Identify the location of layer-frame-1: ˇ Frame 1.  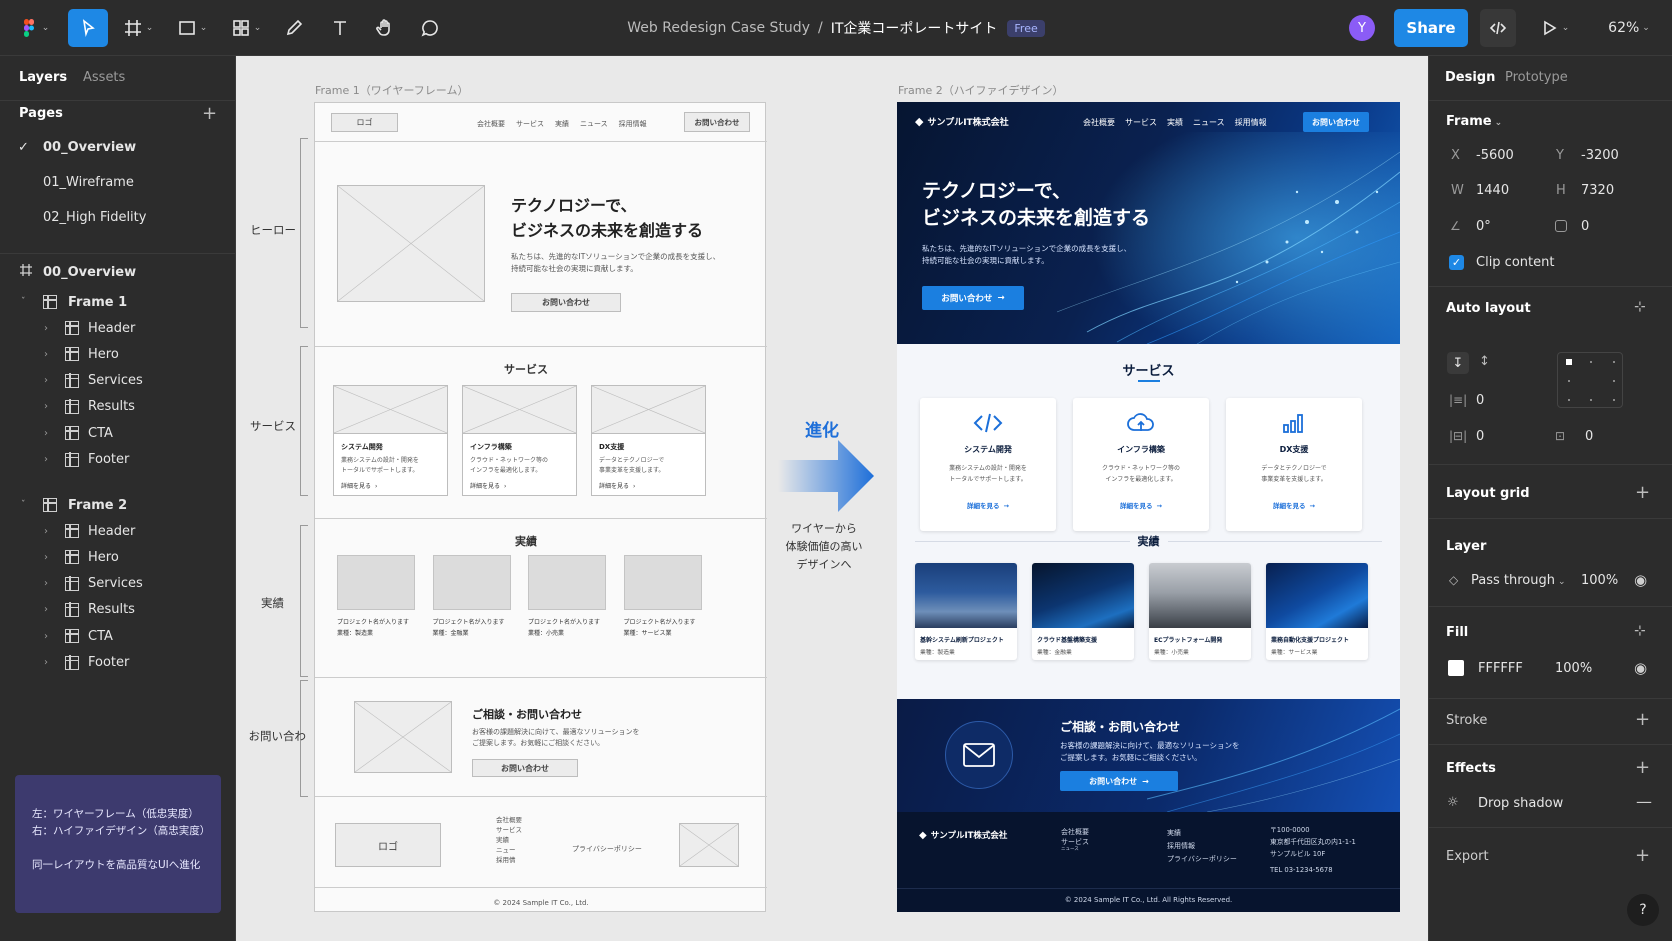
(118, 302).